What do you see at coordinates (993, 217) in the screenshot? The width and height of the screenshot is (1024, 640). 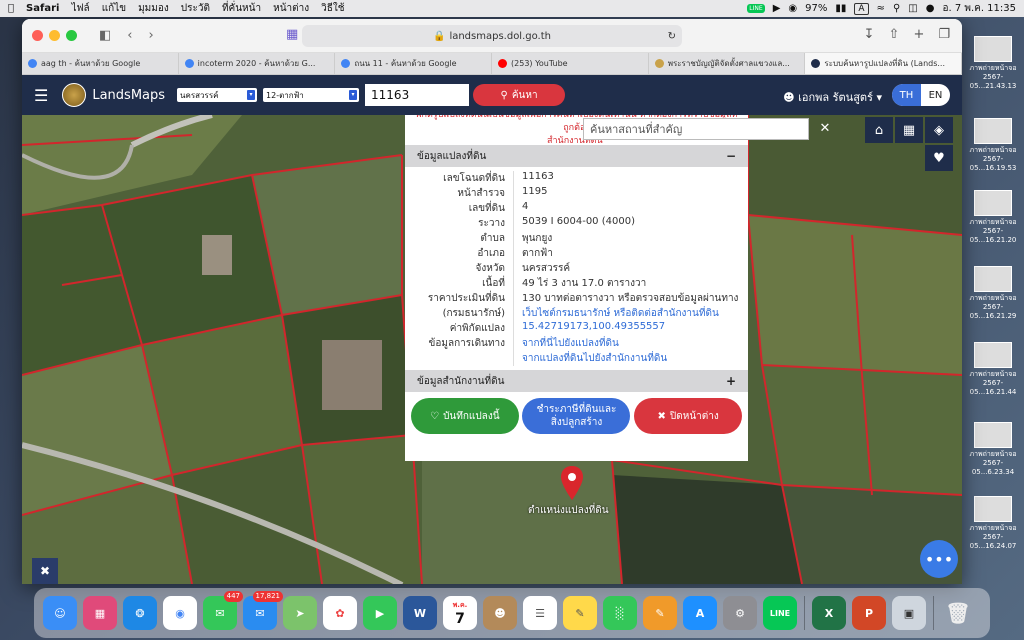 I see `desktop-screenshot-file: ภาพถ่ายหน้าจอ 2567-05...16.21.20` at bounding box center [993, 217].